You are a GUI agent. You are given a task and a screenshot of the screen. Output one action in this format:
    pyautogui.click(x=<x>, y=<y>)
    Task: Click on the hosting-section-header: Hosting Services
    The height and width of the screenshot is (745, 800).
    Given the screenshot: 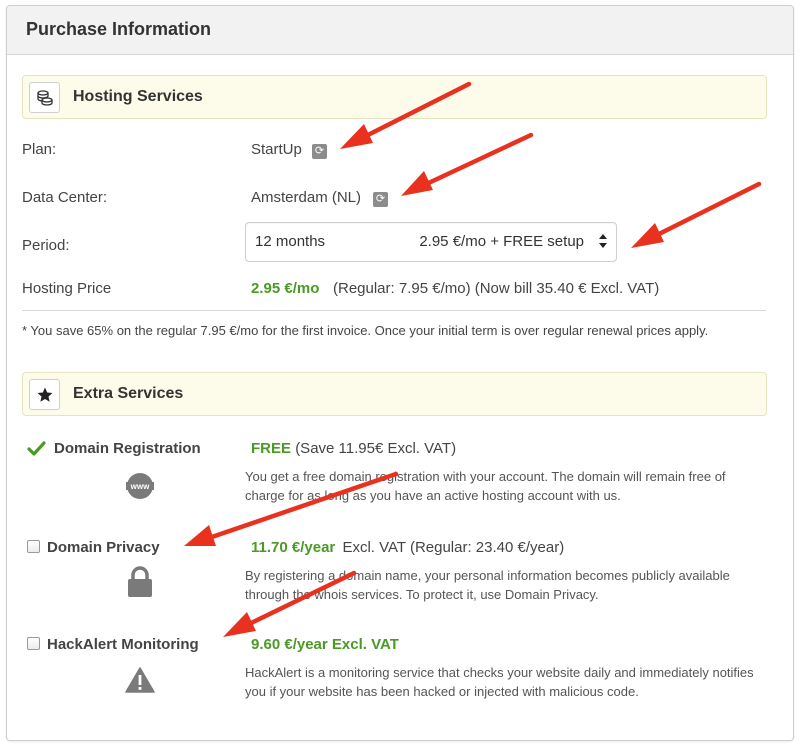 What is the action you would take?
    pyautogui.click(x=394, y=97)
    